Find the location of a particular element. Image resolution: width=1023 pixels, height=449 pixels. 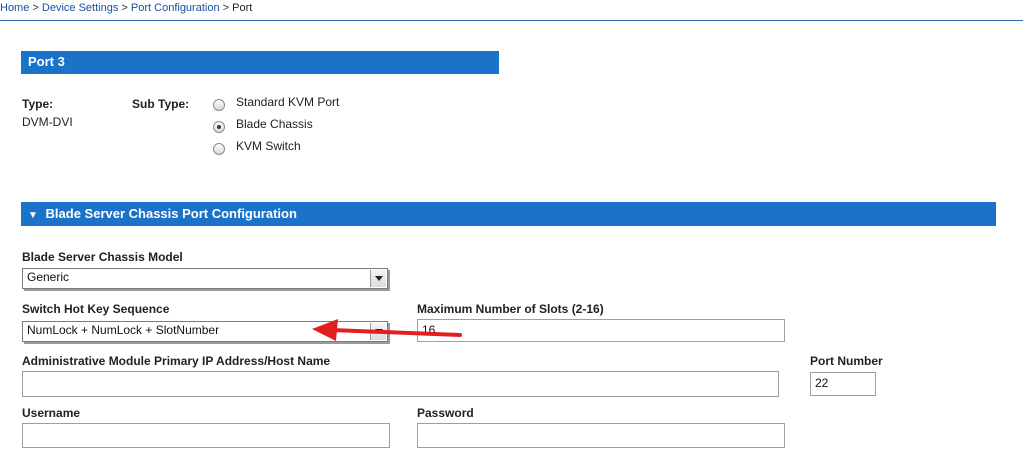

username-input is located at coordinates (206, 435).